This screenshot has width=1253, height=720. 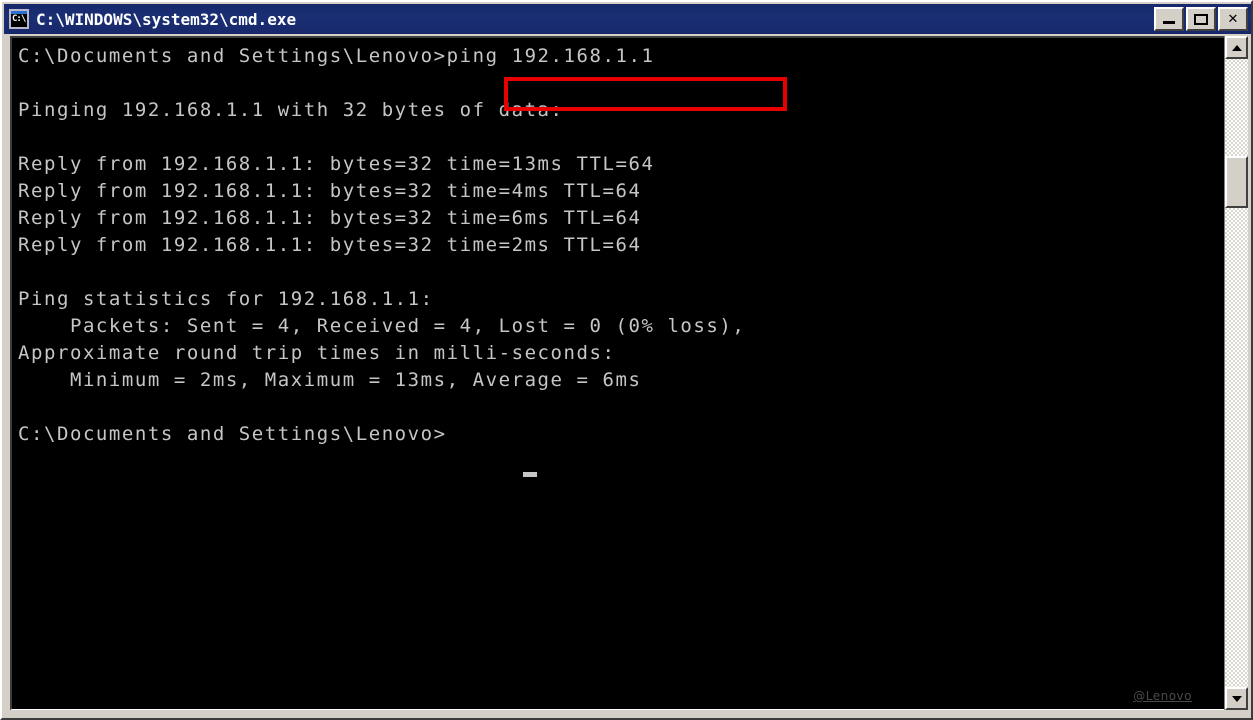 I want to click on close-button: ✕, so click(x=1233, y=19).